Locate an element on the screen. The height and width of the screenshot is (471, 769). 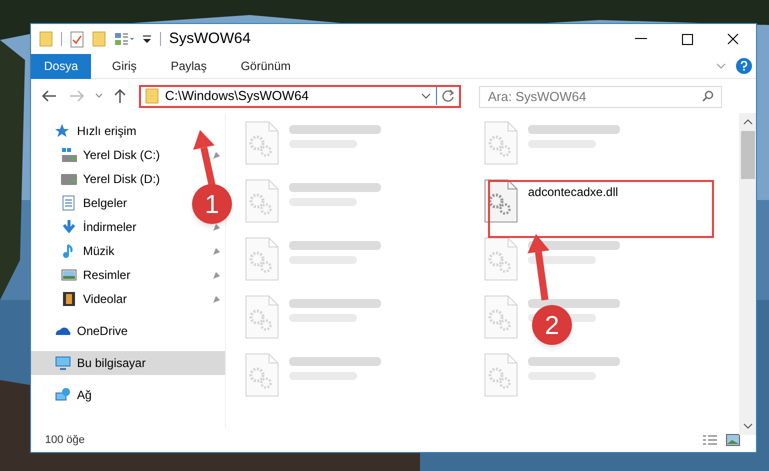
close-icon is located at coordinates (733, 39).